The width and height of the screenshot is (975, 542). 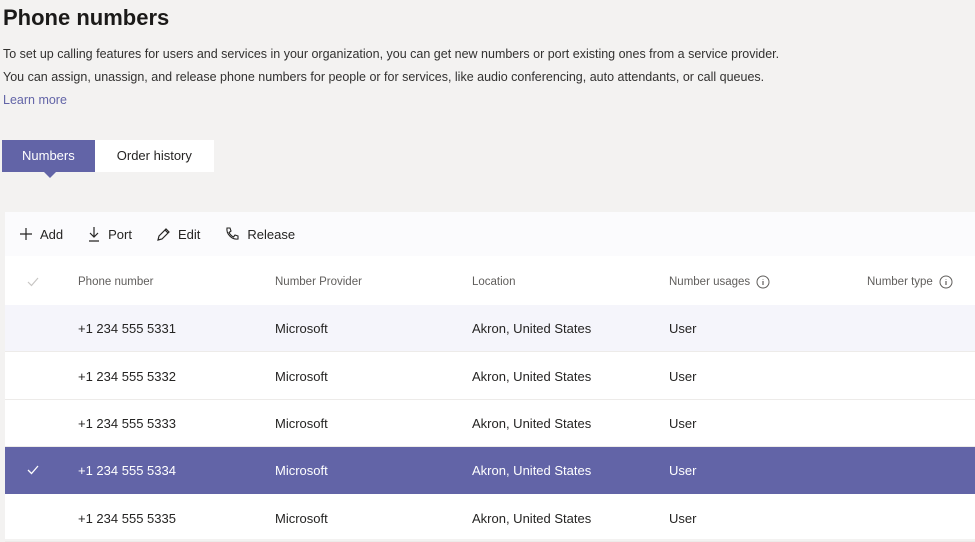 I want to click on column-number-usages-label: Number usages, so click(x=710, y=282).